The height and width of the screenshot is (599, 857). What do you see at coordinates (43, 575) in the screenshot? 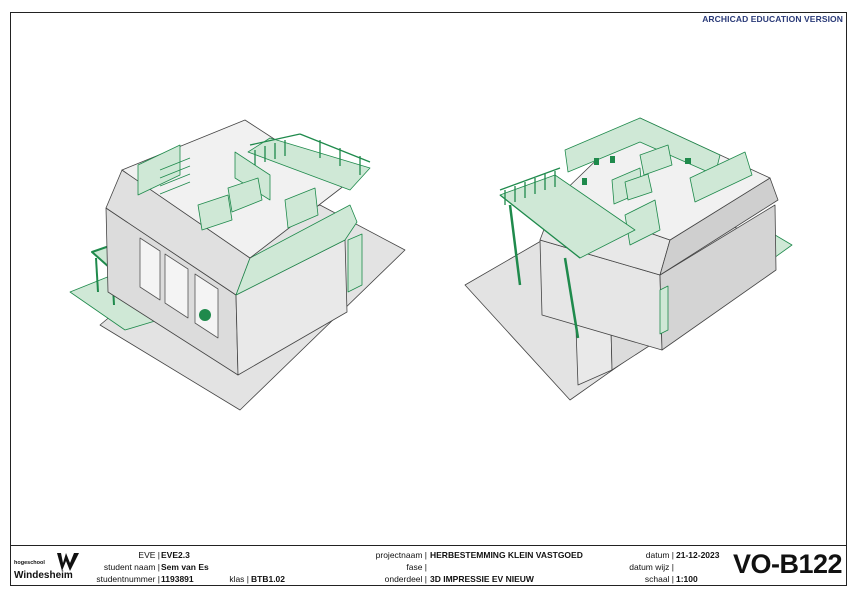
I see `logo-text-windesheim: Windesheim` at bounding box center [43, 575].